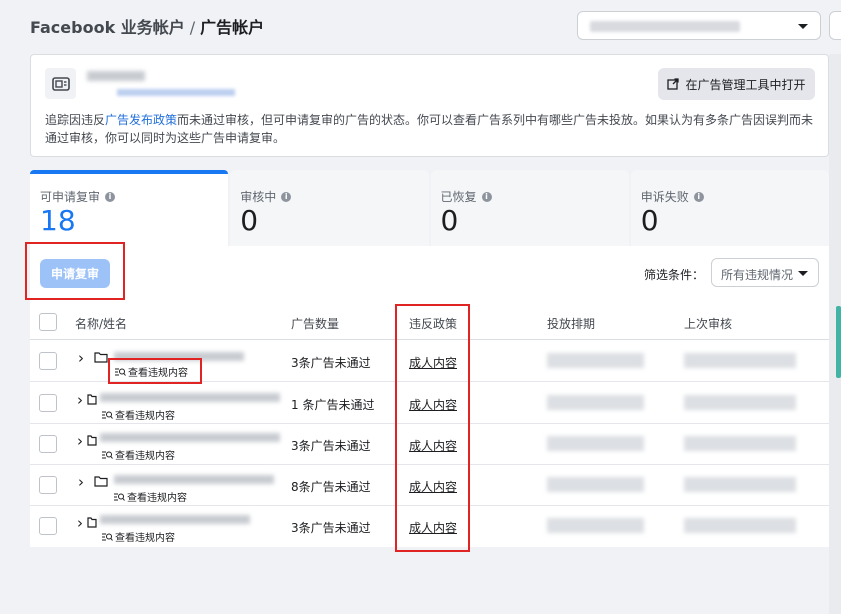 The width and height of the screenshot is (841, 614). Describe the element at coordinates (729, 208) in the screenshot. I see `tab-appeal-failed: 申诉失败 i 0` at that location.